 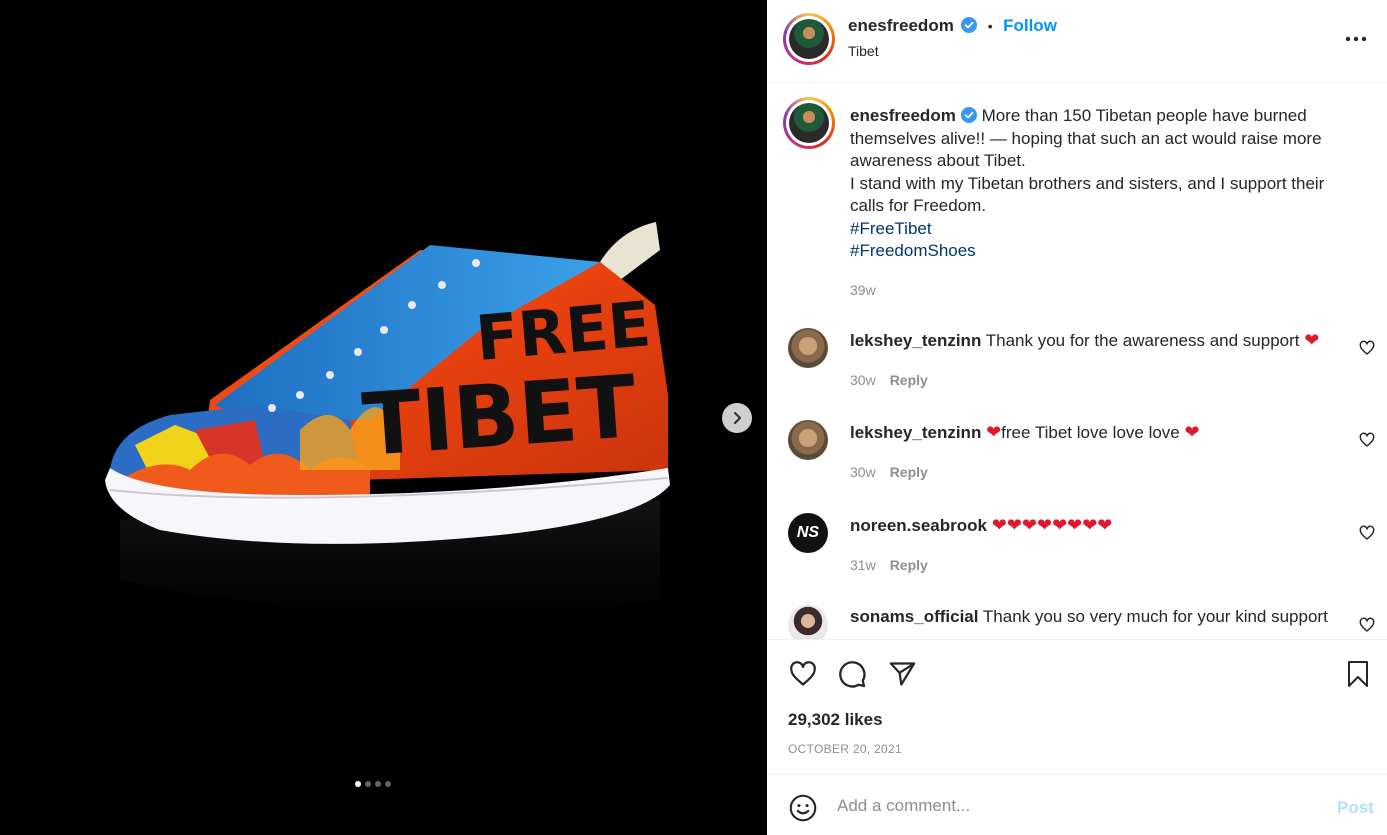 I want to click on heart-emoji-row: ❤❤❤❤❤❤❤❤, so click(x=1052, y=525).